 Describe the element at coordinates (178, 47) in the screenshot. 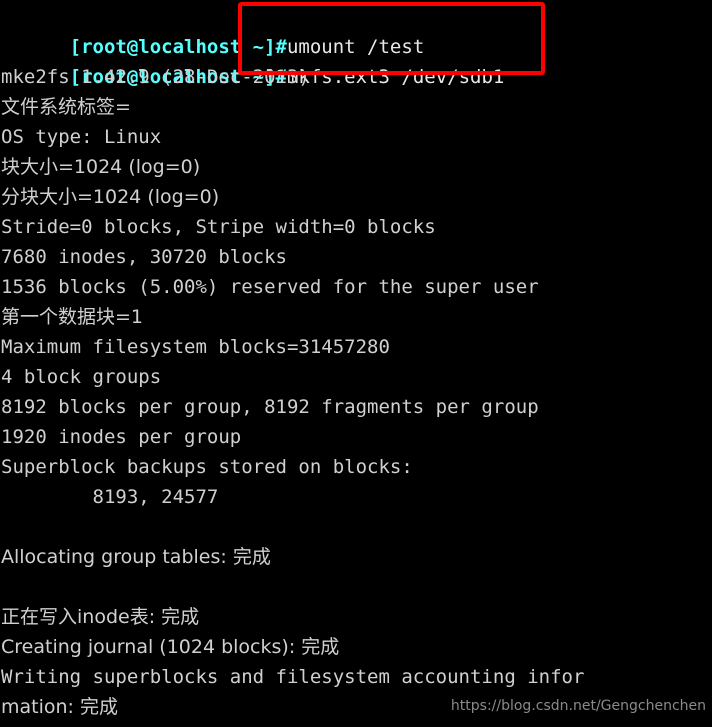

I see `shell-prompt: [root@localhost ~]#` at that location.